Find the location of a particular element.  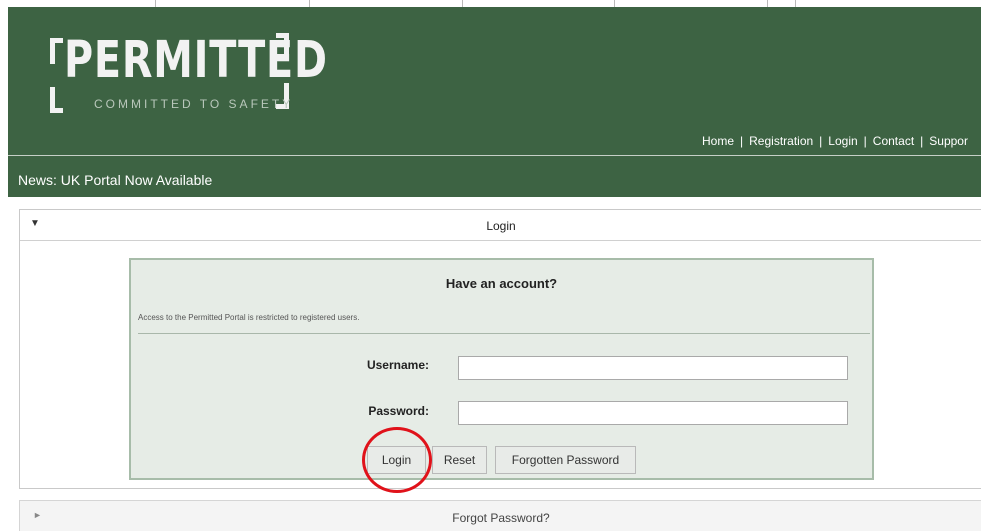

forgotten-password-button: Forgotten Password is located at coordinates (565, 460).